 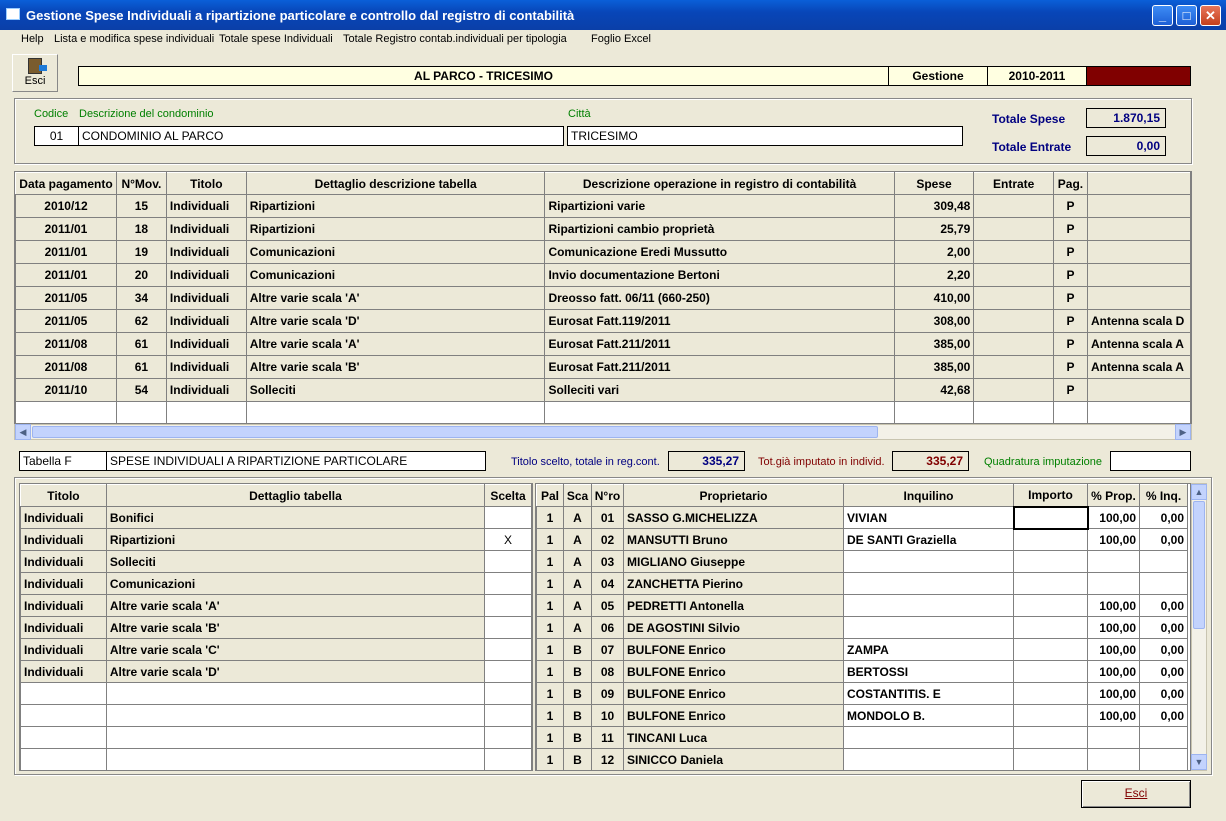 What do you see at coordinates (719, 252) in the screenshot?
I see `table-cell: Comunicazione Eredi Mussutto` at bounding box center [719, 252].